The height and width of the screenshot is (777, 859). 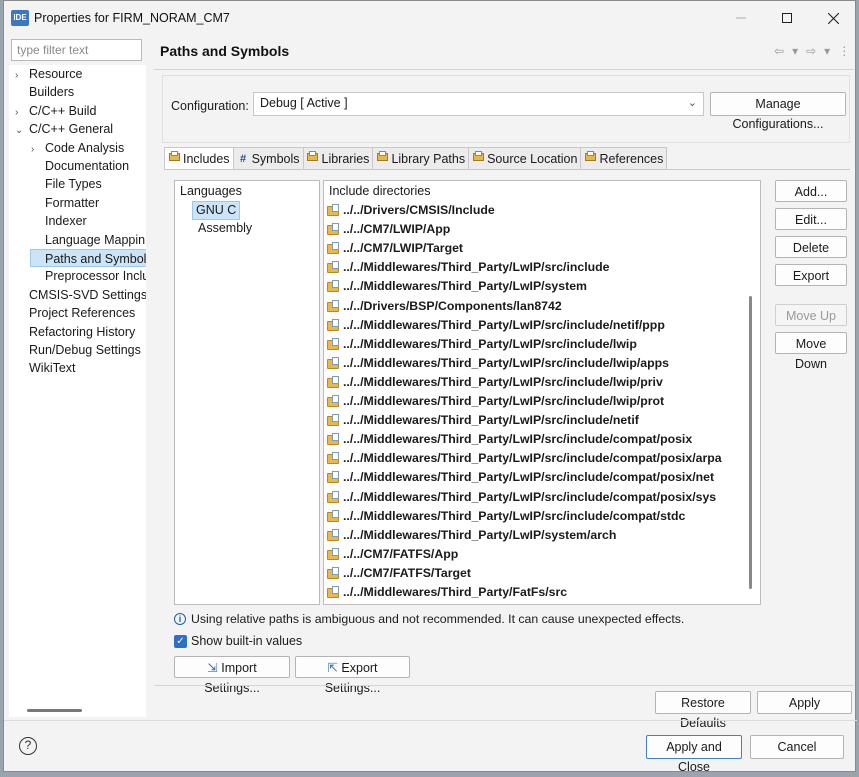 What do you see at coordinates (55, 111) in the screenshot?
I see `tree-item-c-c-build: › C/C++ Build` at bounding box center [55, 111].